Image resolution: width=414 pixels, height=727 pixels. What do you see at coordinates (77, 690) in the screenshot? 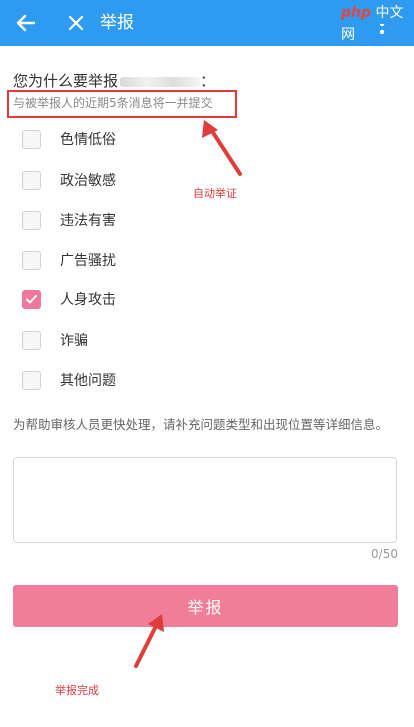
I see `annotation-report-done: 举报完成` at bounding box center [77, 690].